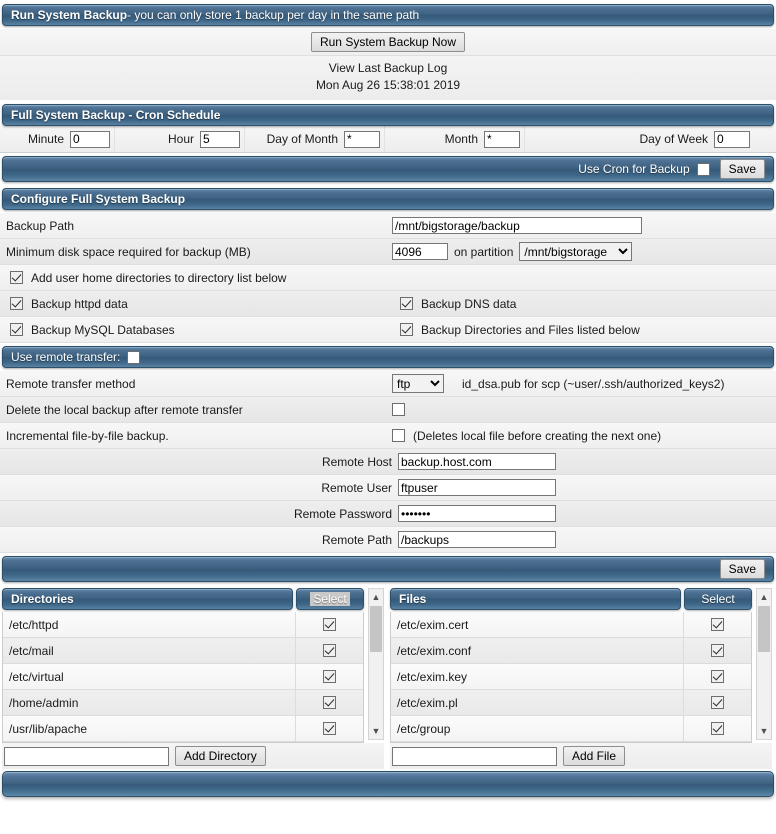 The width and height of the screenshot is (776, 834). I want to click on files-scrollbar: ▲ ▼, so click(764, 664).